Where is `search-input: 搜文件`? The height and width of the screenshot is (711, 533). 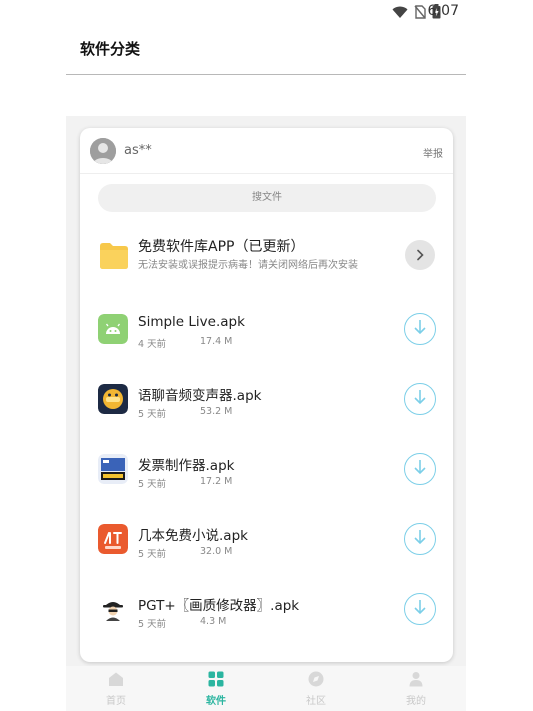 search-input: 搜文件 is located at coordinates (267, 198).